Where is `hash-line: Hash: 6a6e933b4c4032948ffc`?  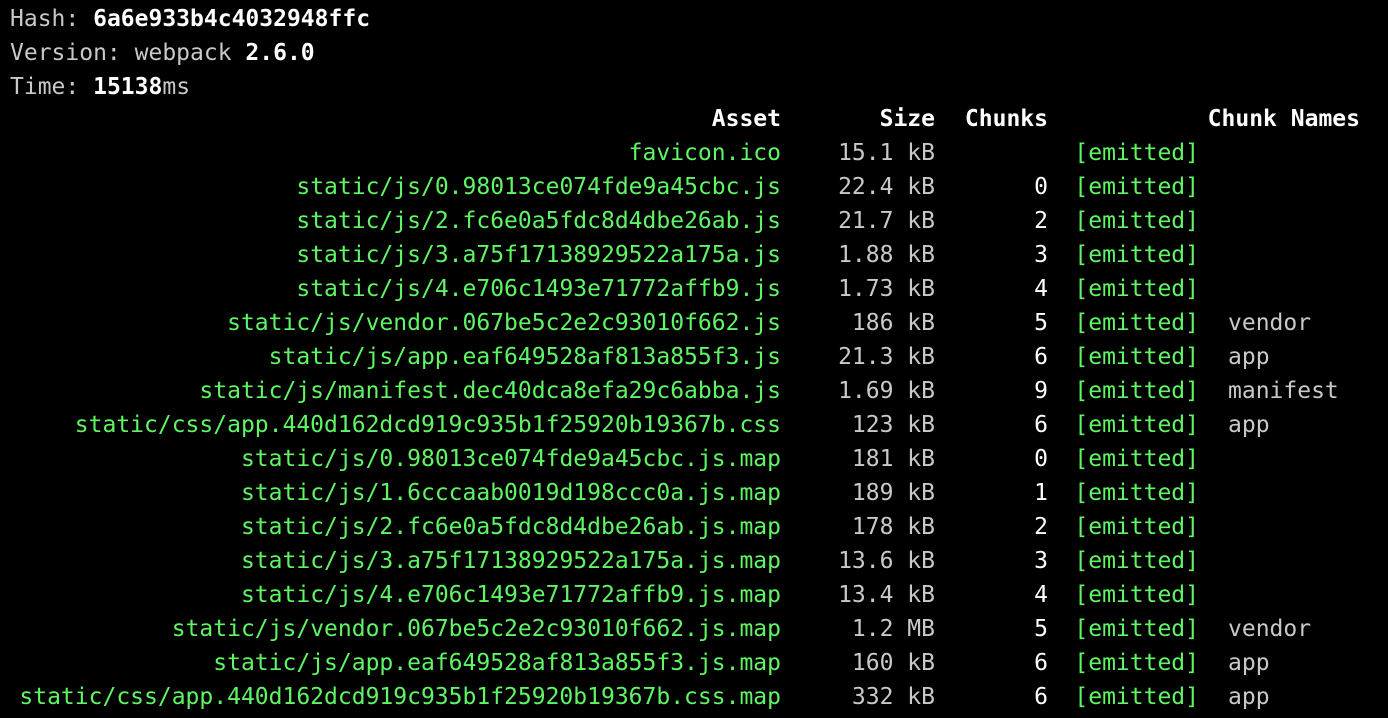
hash-line: Hash: 6a6e933b4c4032948ffc is located at coordinates (699, 19).